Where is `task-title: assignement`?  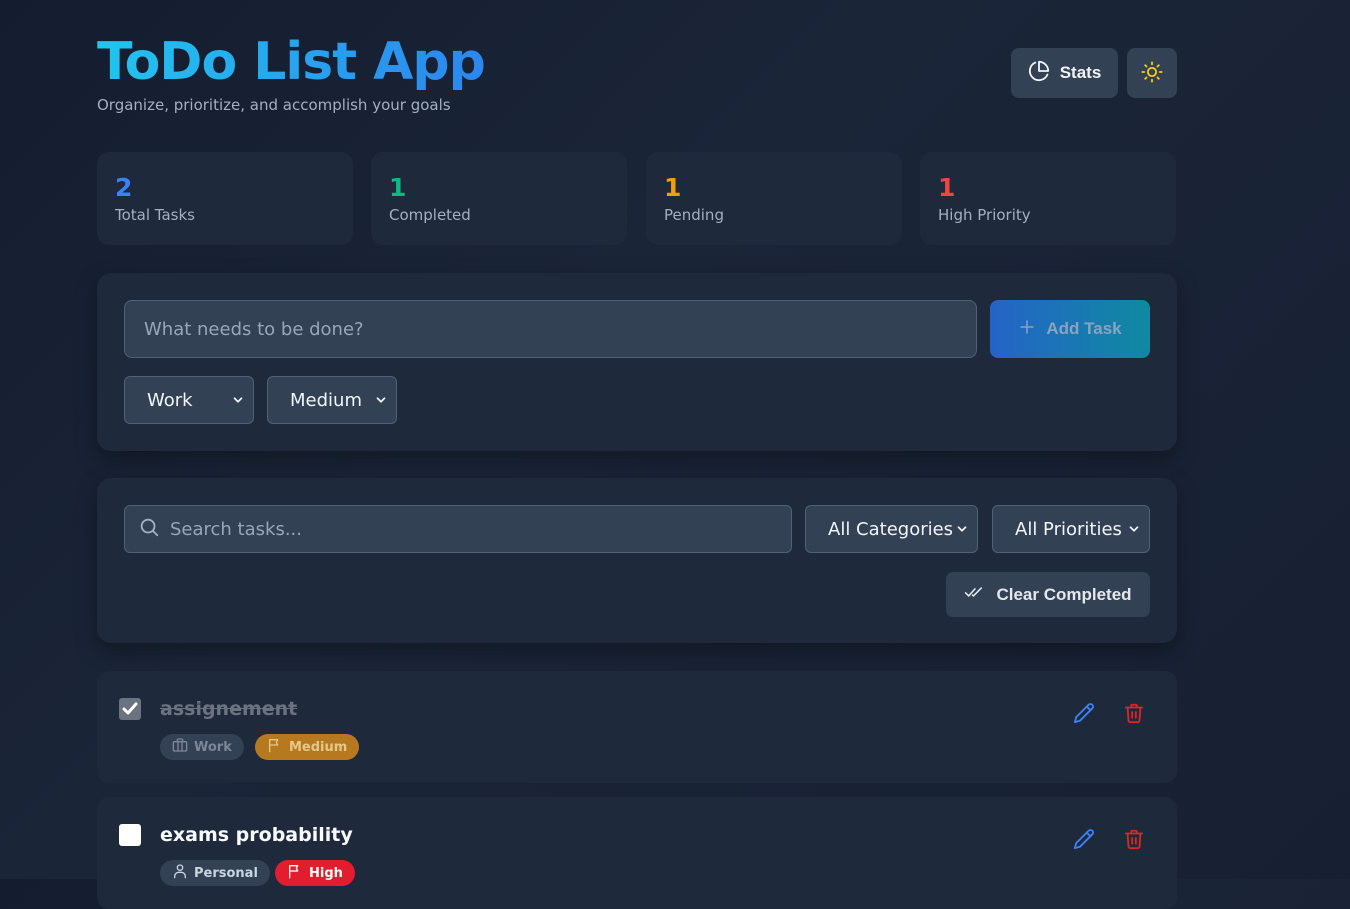
task-title: assignement is located at coordinates (229, 709).